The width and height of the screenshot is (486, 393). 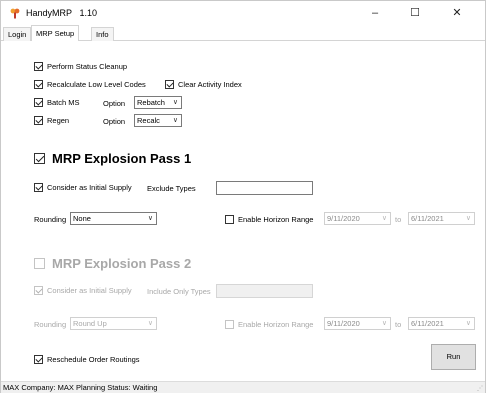 What do you see at coordinates (453, 357) in the screenshot?
I see `run-button: Run` at bounding box center [453, 357].